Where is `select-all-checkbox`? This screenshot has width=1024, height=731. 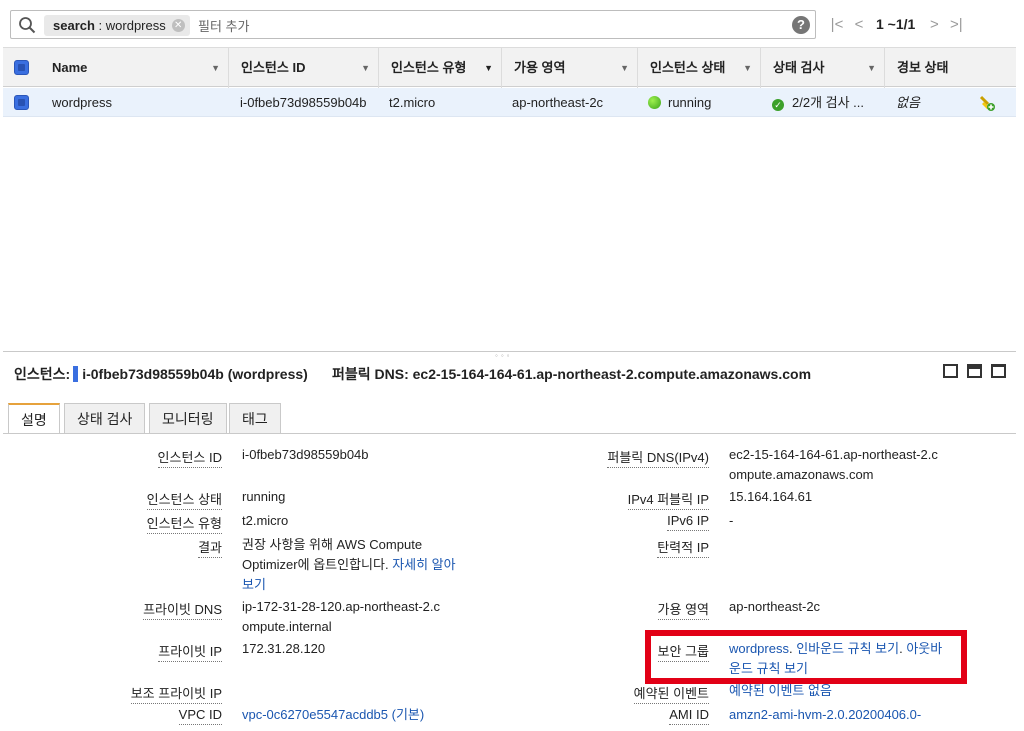 select-all-checkbox is located at coordinates (21, 67).